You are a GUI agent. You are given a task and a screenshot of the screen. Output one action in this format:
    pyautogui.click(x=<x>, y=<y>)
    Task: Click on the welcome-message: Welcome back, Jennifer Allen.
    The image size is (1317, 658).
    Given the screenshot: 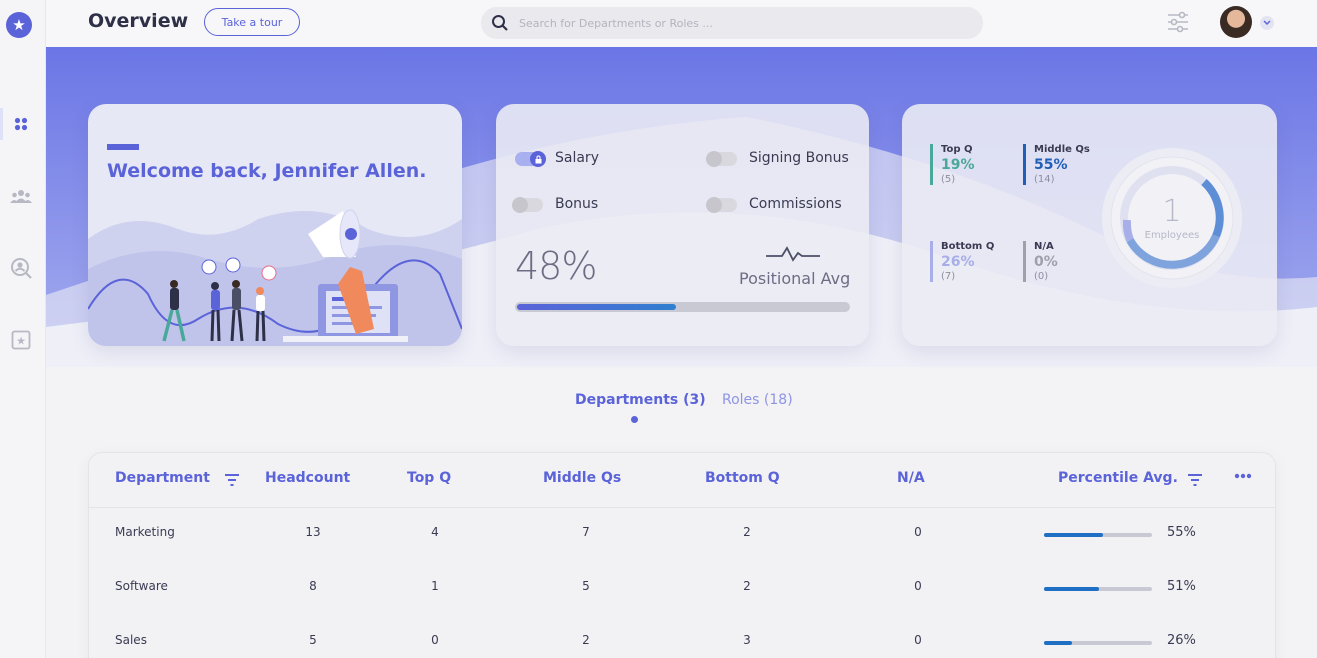 What is the action you would take?
    pyautogui.click(x=267, y=171)
    